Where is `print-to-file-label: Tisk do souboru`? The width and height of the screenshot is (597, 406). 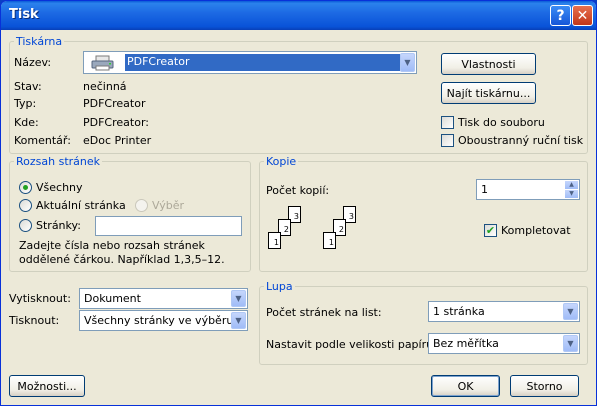 print-to-file-label: Tisk do souboru is located at coordinates (501, 122).